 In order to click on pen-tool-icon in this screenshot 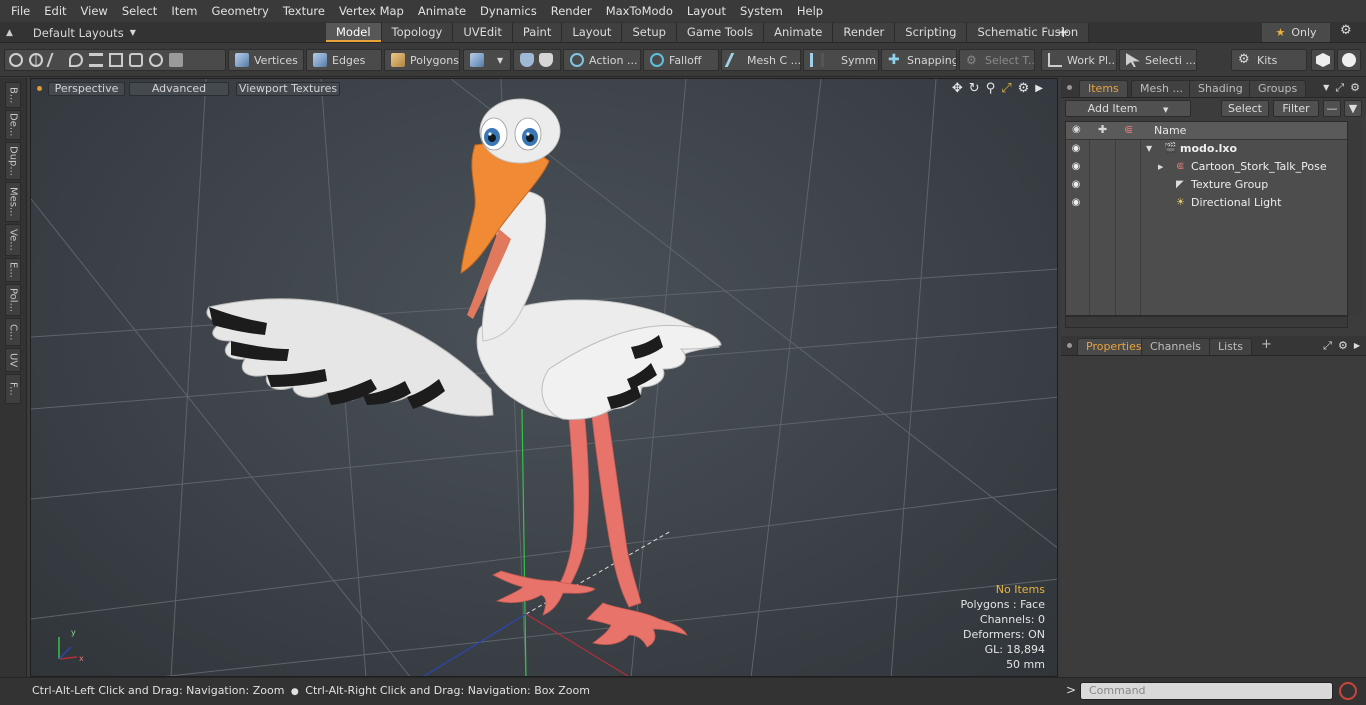, I will do `click(56, 60)`.